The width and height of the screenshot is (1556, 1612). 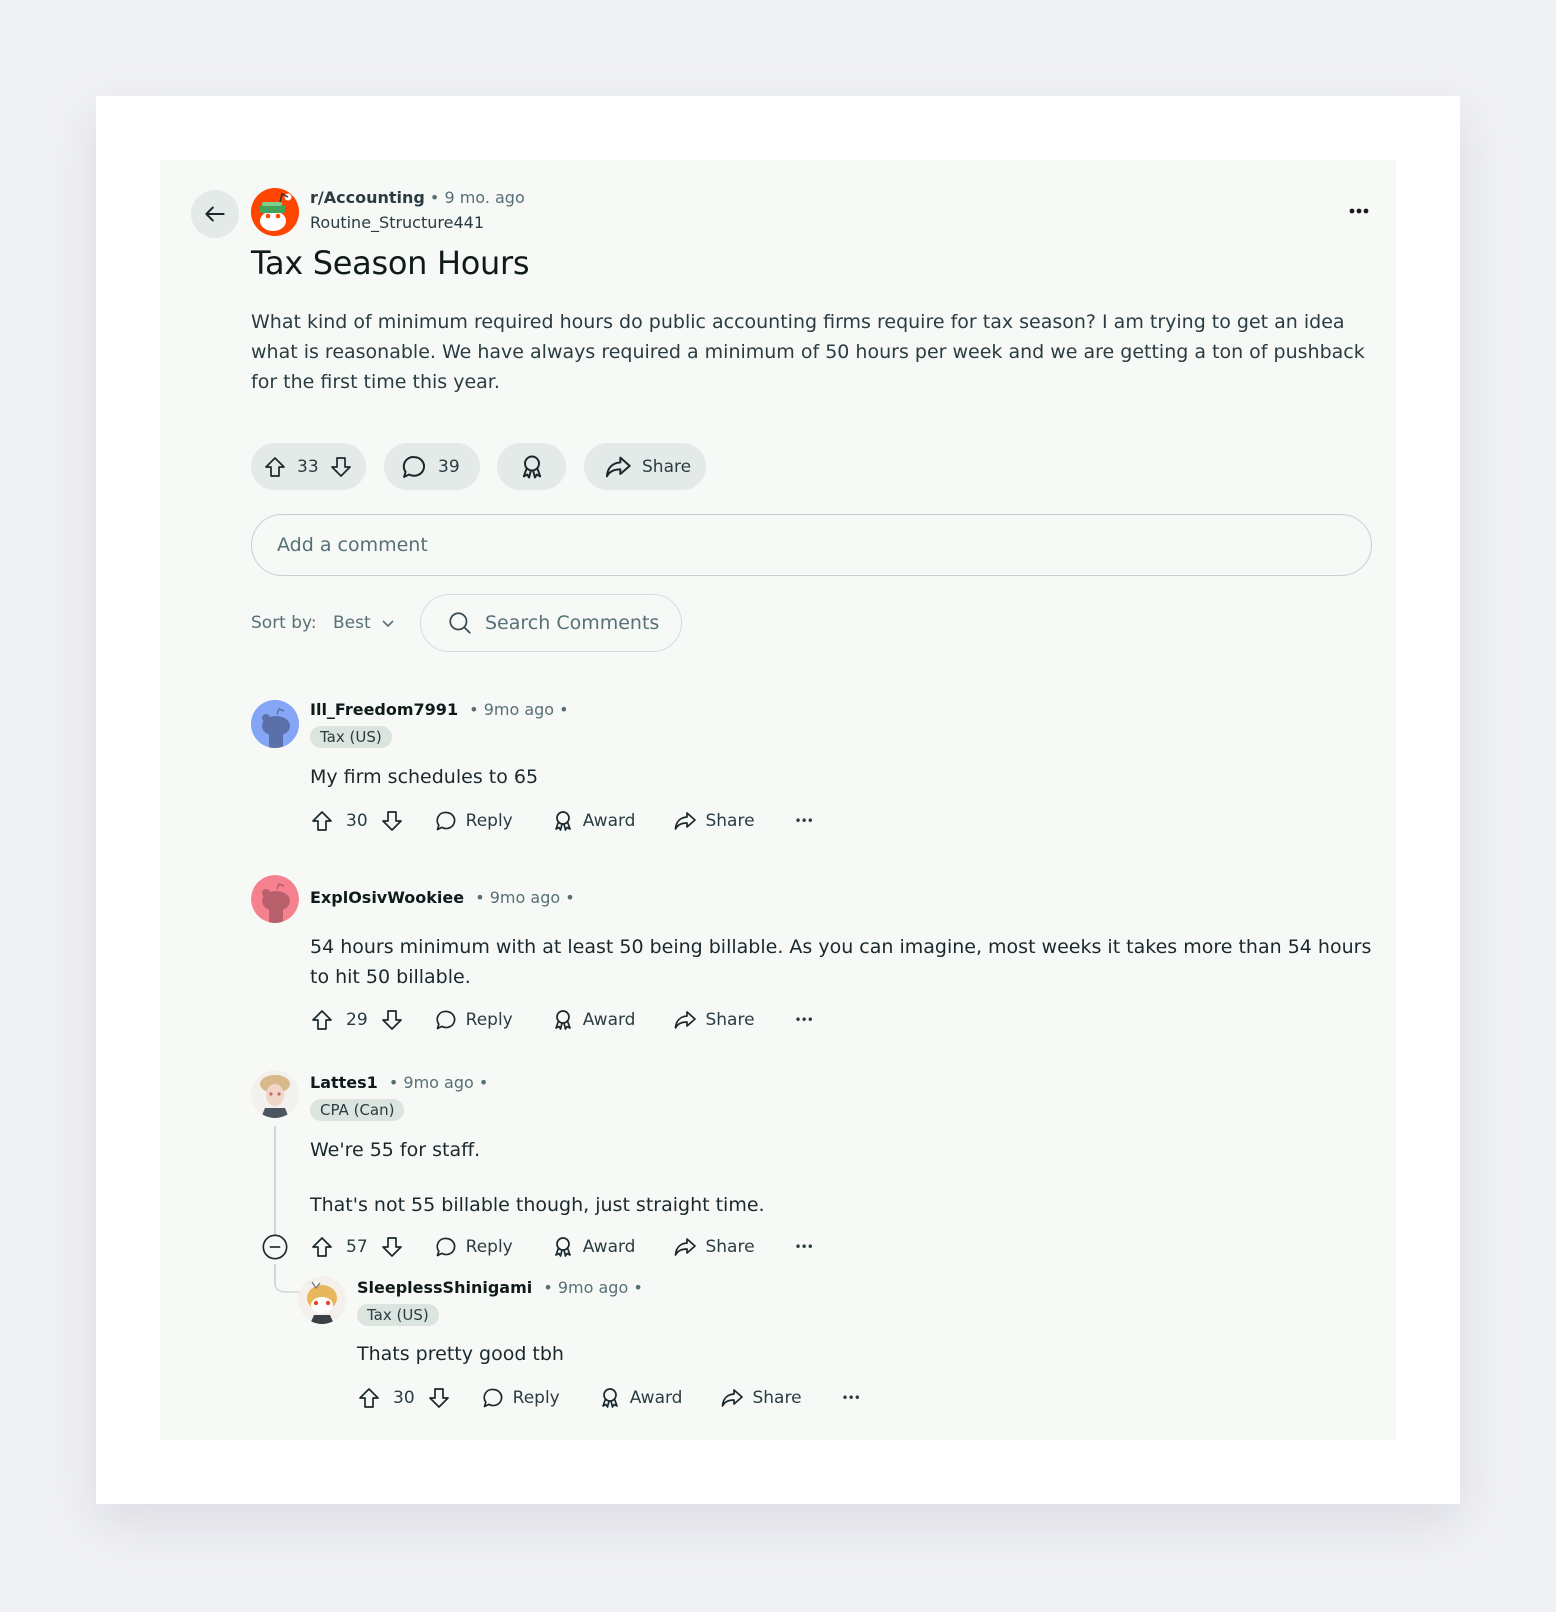 I want to click on comment-actions: 57 Reply Award Share •••, so click(x=562, y=1247).